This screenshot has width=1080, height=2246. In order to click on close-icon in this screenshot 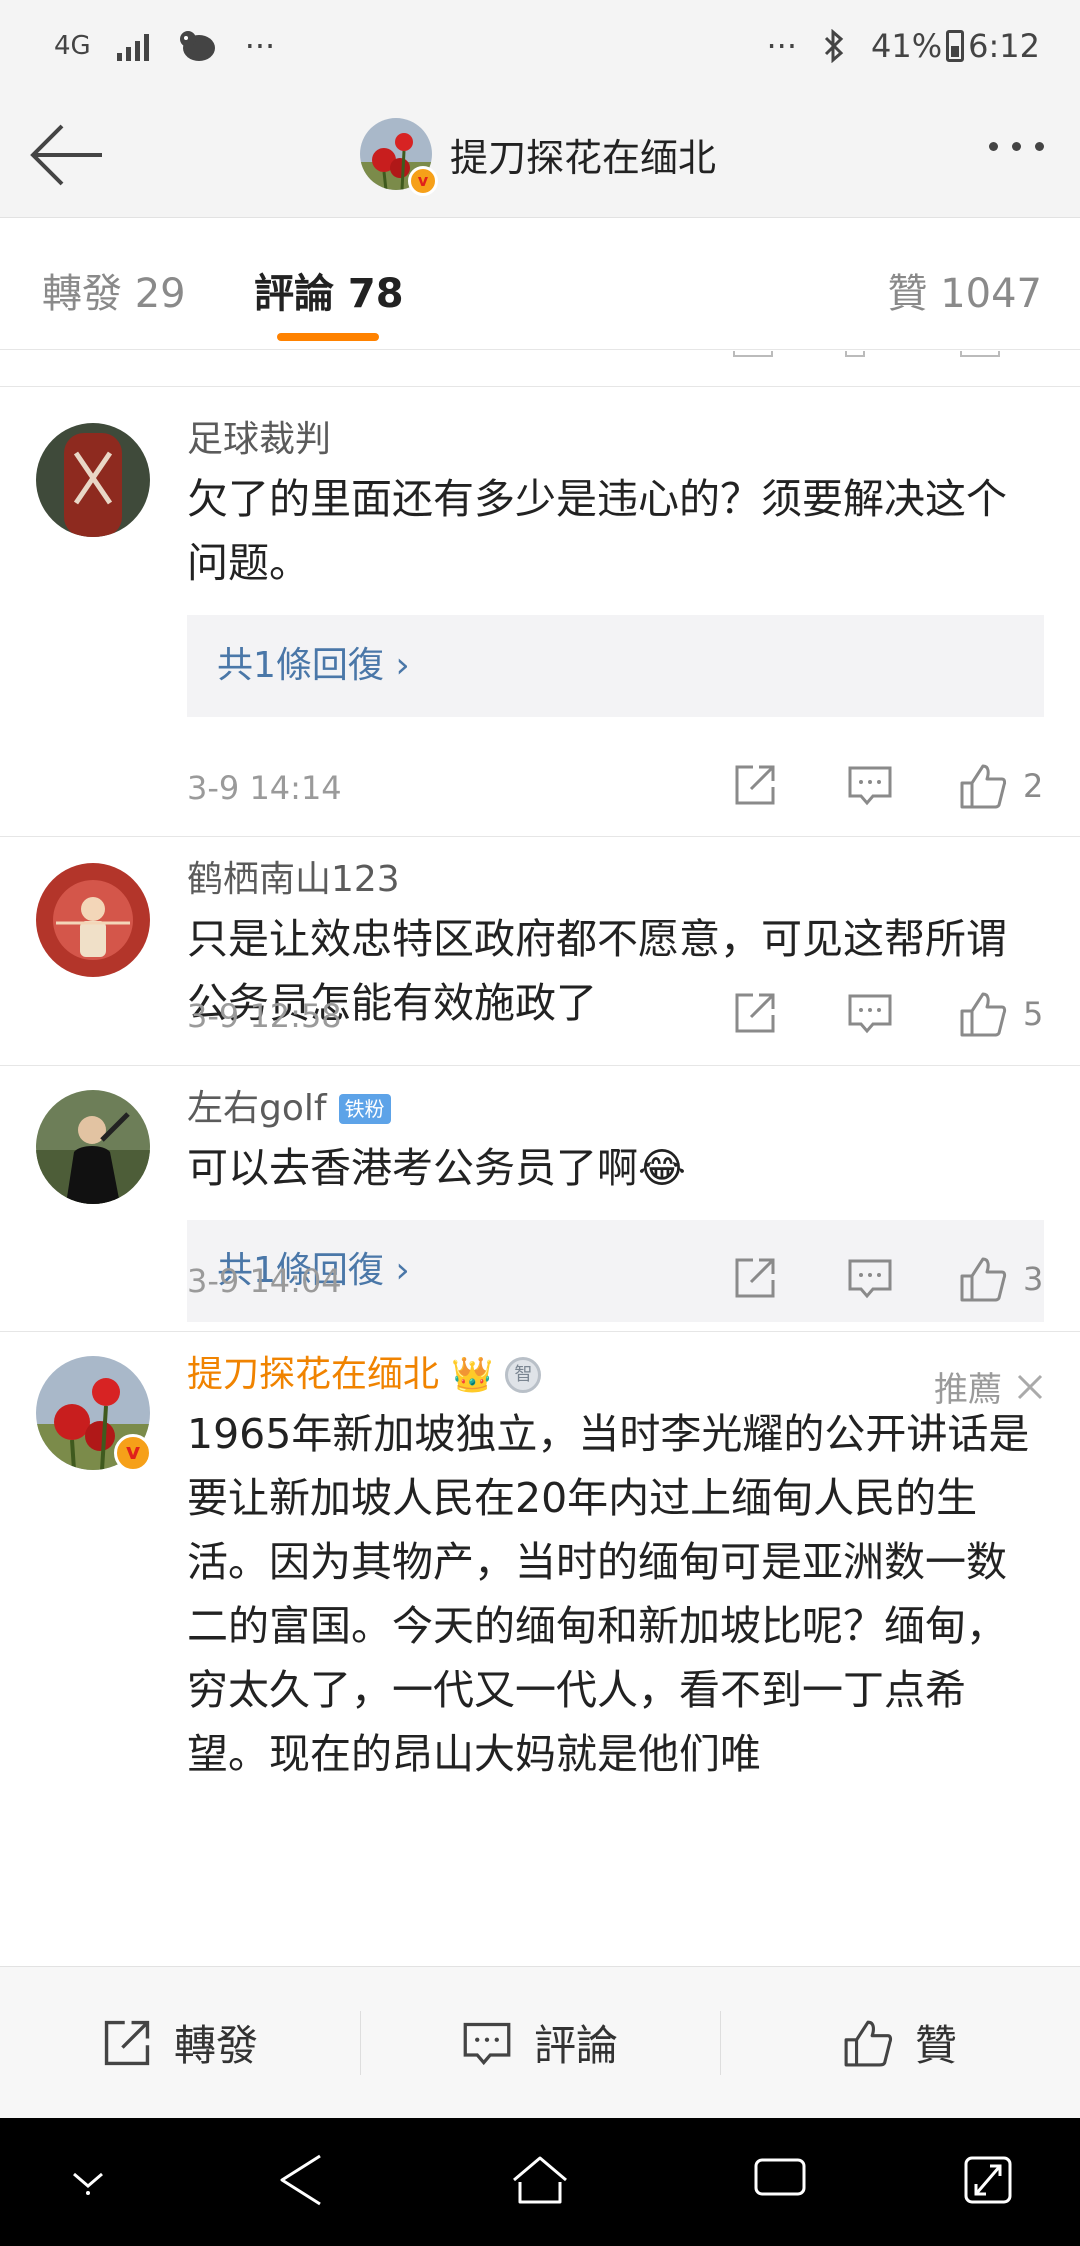, I will do `click(1030, 1387)`.